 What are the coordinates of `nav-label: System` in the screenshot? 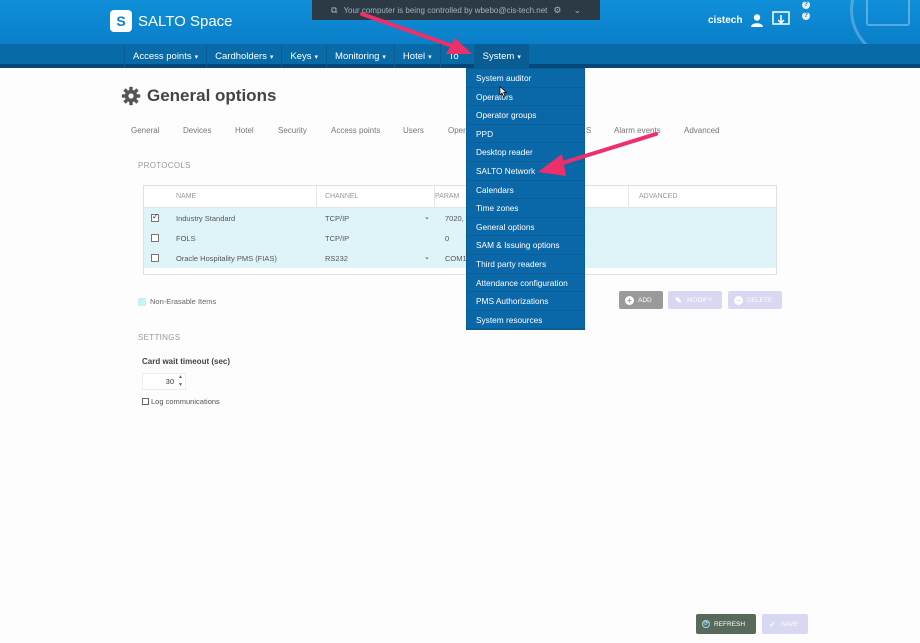 It's located at (498, 56).